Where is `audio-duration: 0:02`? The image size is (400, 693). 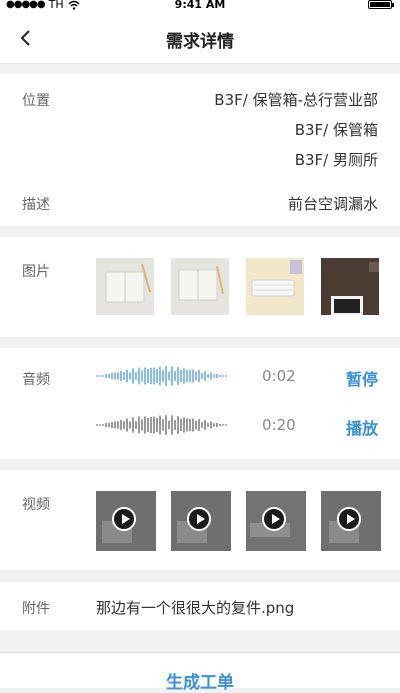 audio-duration: 0:02 is located at coordinates (279, 376).